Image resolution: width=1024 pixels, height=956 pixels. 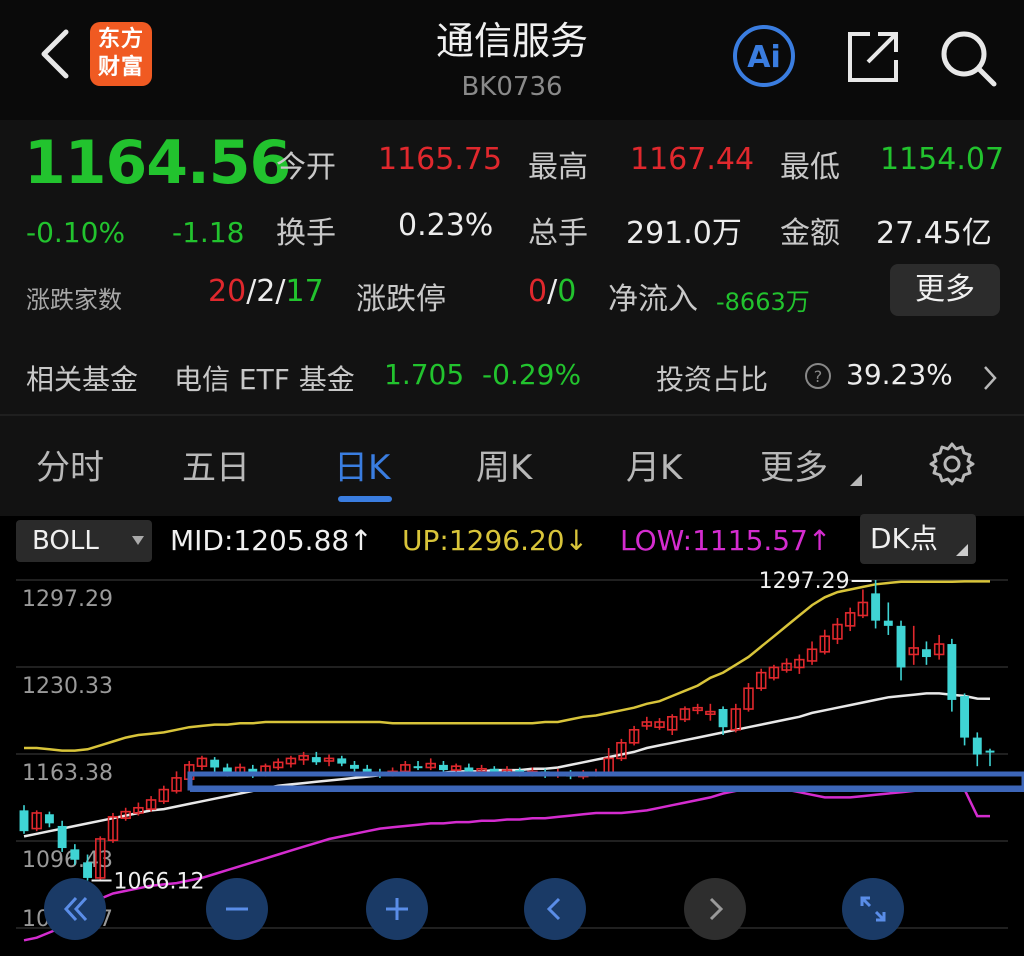 I want to click on scroll-right-button, so click(x=715, y=909).